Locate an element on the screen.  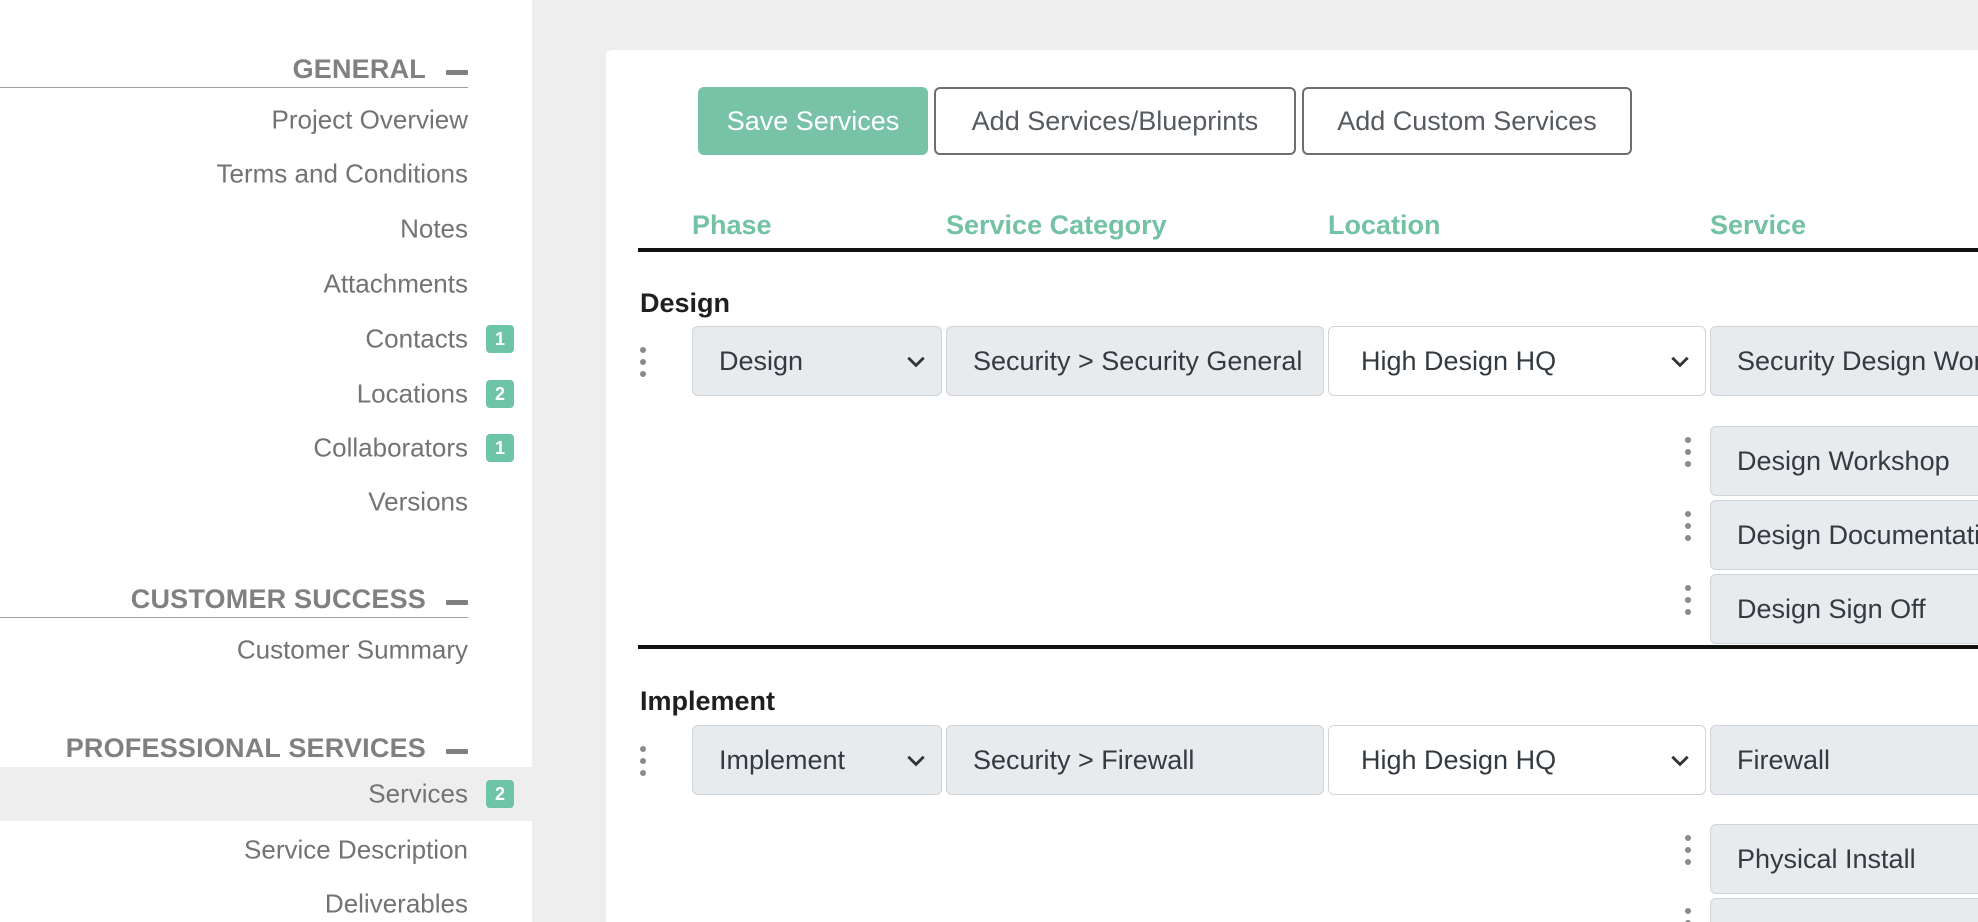
service-category-value: Security > Security General is located at coordinates (1138, 360).